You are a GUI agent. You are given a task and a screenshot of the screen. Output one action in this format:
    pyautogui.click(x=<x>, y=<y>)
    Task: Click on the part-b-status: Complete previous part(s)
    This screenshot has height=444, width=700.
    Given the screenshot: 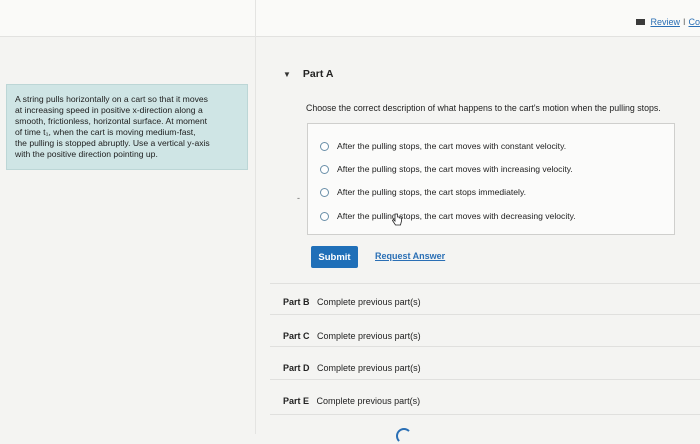 What is the action you would take?
    pyautogui.click(x=369, y=302)
    